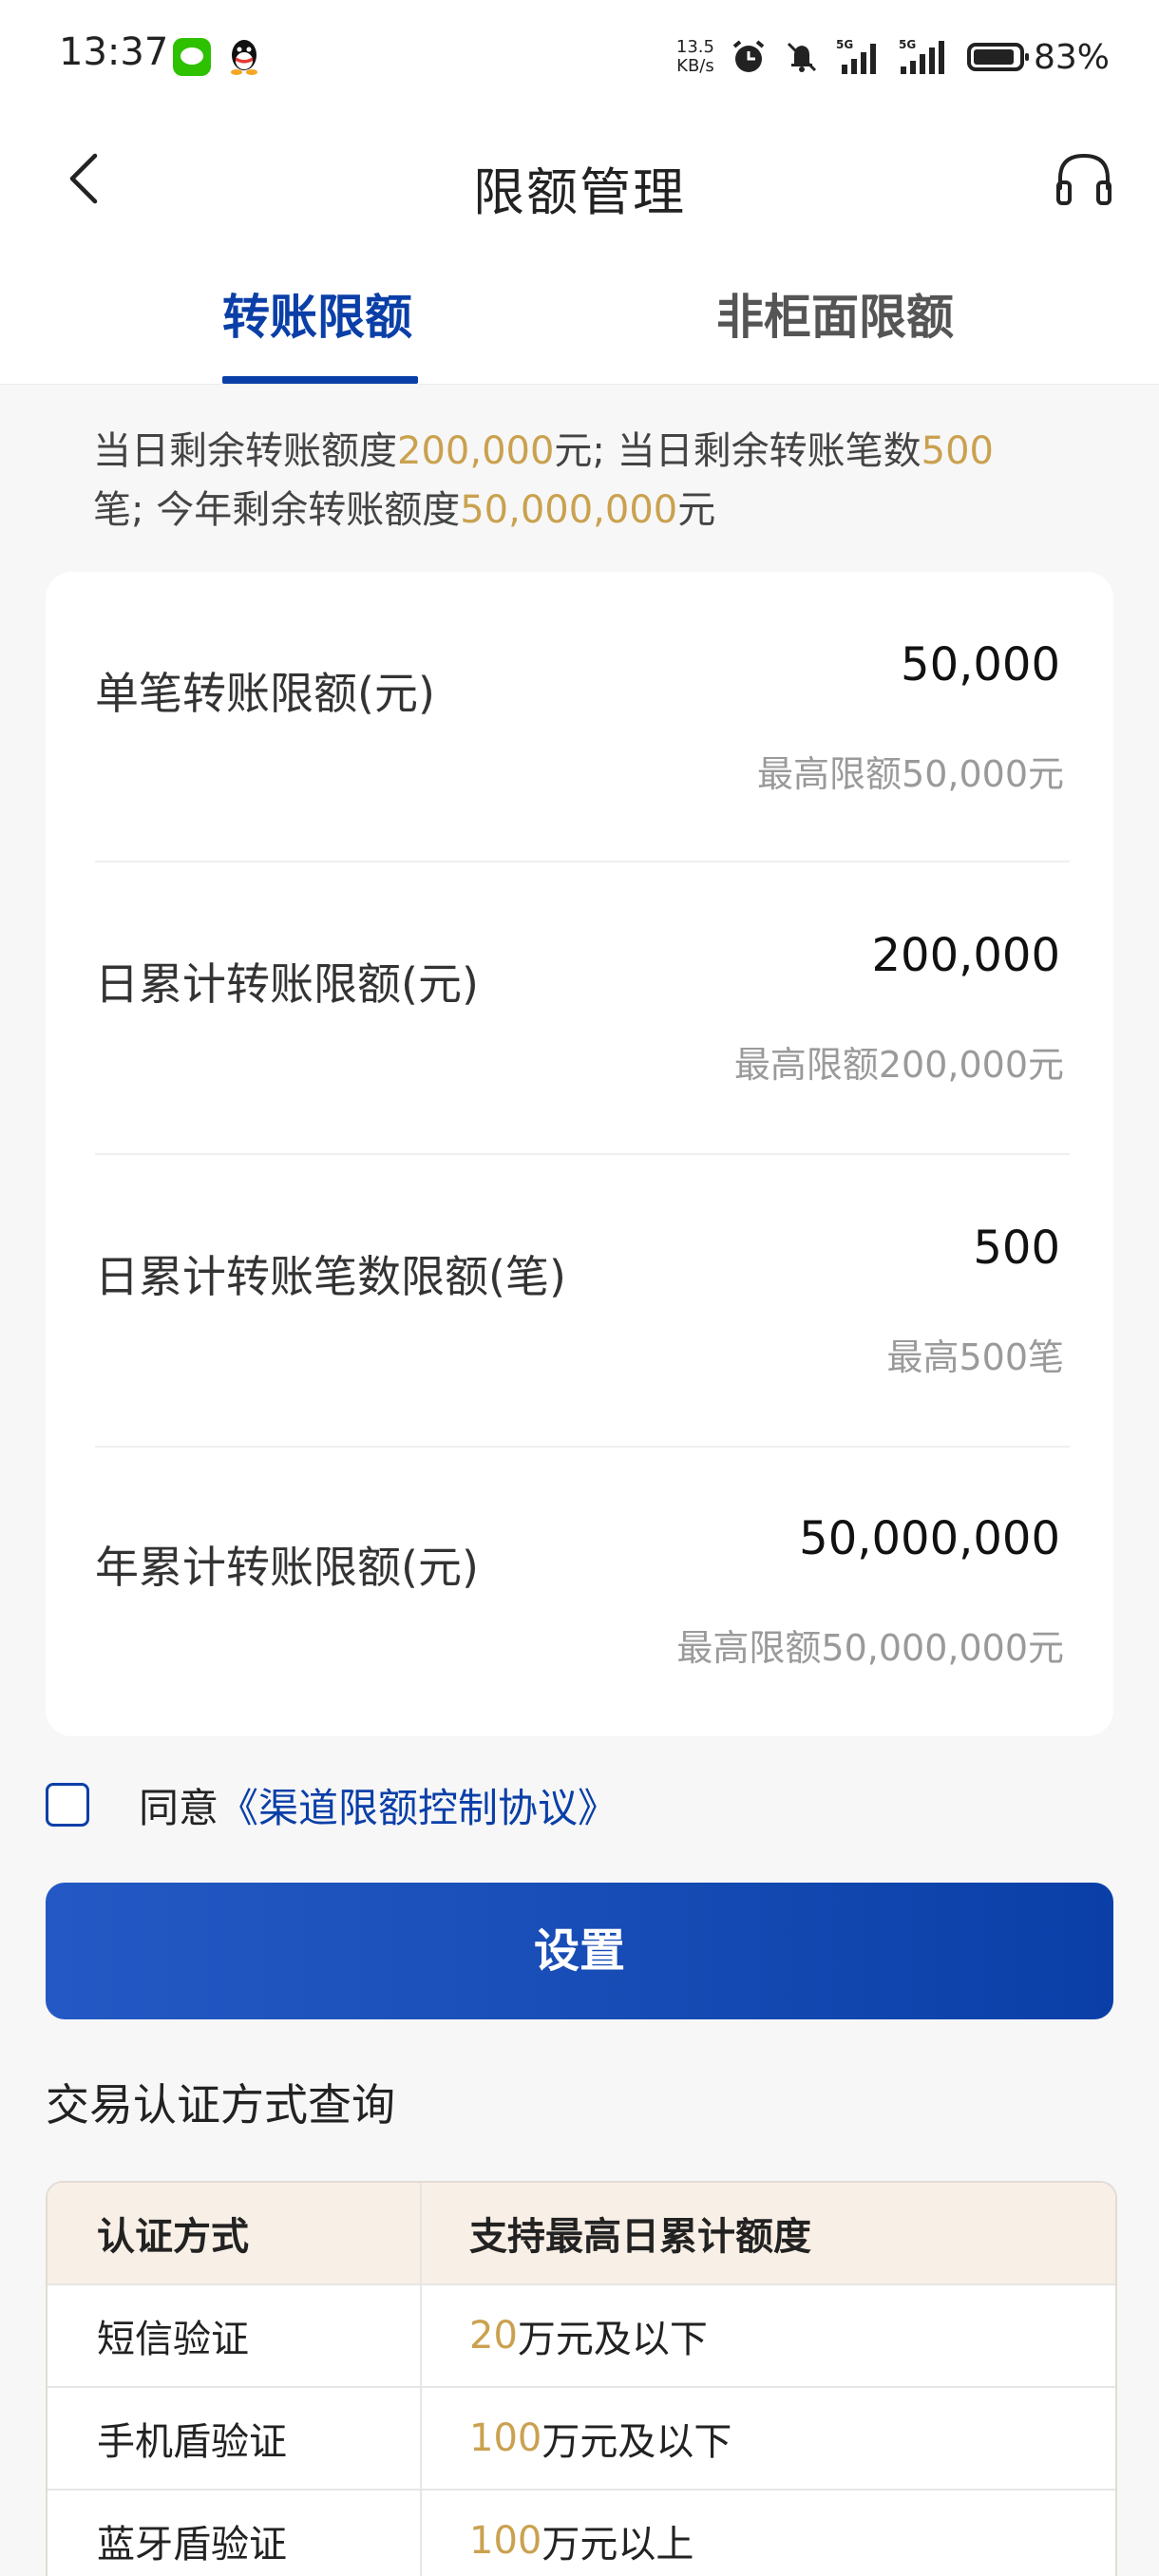 The height and width of the screenshot is (2576, 1159). I want to click on single-transfer-limit-input: 50,000, so click(980, 664).